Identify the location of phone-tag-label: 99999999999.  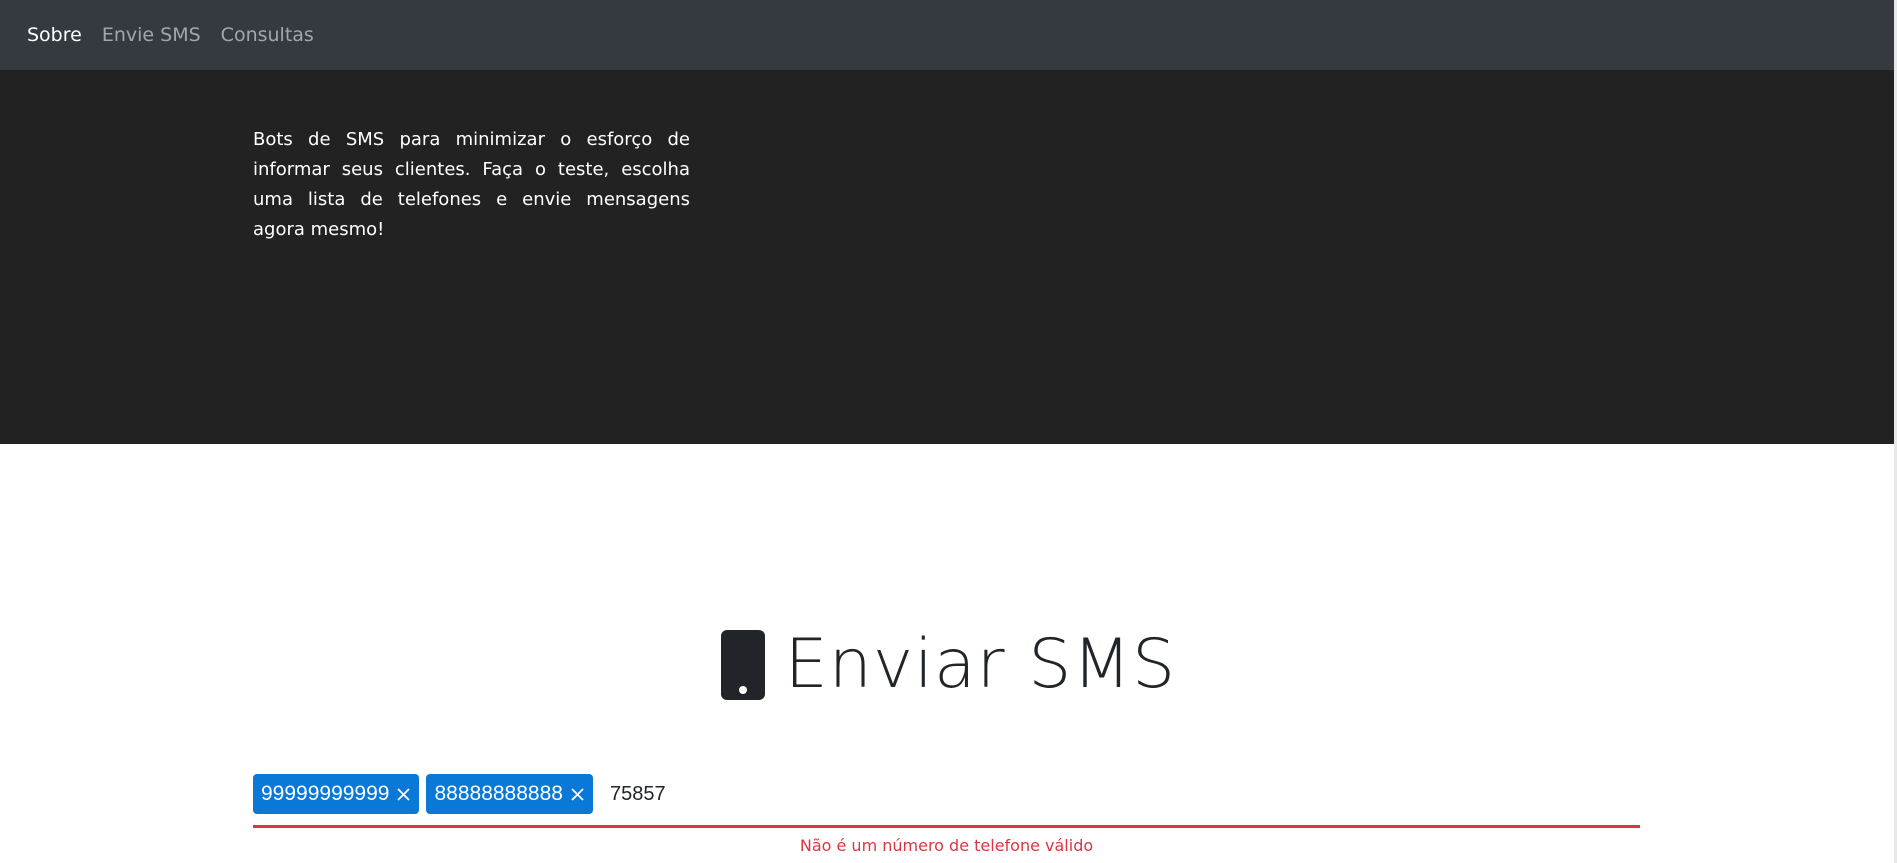
(325, 793).